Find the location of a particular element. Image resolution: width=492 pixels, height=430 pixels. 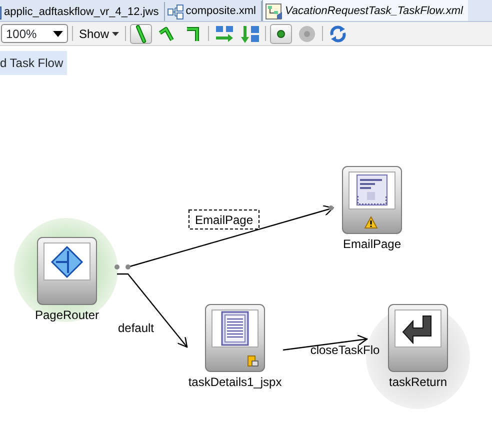

composite-icon is located at coordinates (175, 12).